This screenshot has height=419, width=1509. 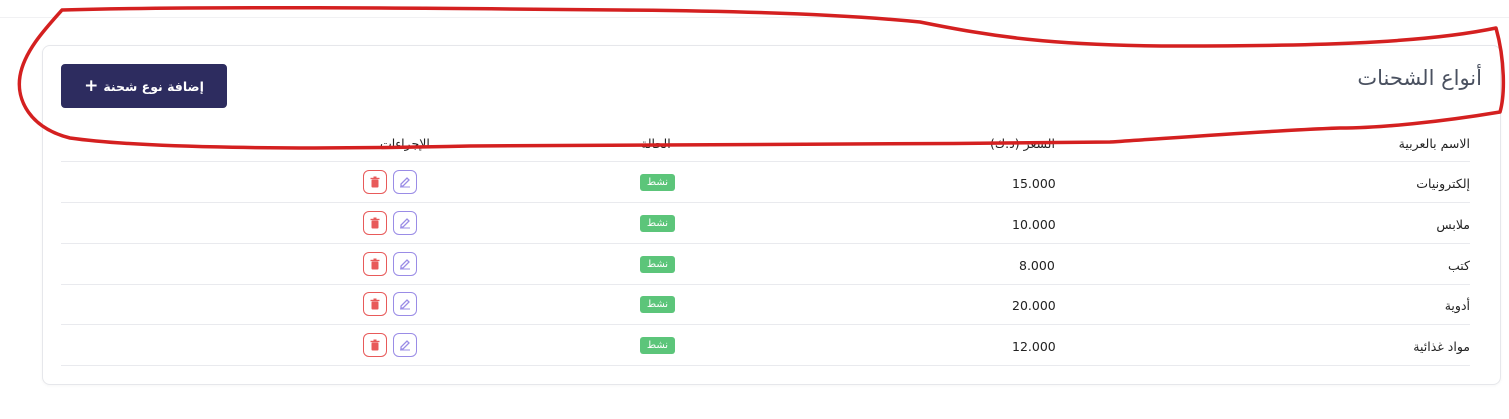 I want to click on column-header-actions: الإجراءات, so click(x=405, y=143).